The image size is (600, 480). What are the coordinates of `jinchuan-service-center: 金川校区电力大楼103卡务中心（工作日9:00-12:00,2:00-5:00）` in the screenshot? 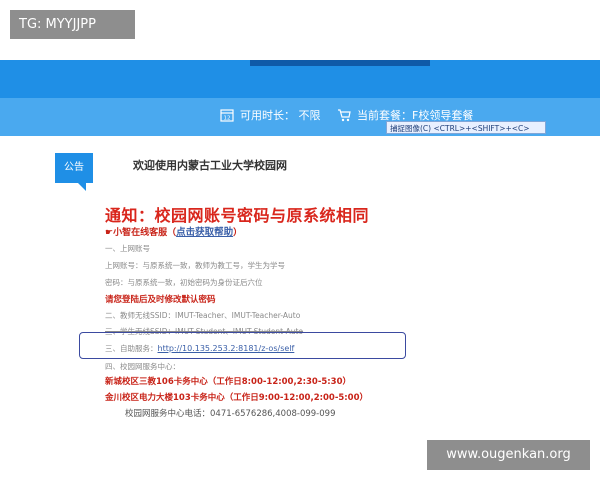 It's located at (237, 398).